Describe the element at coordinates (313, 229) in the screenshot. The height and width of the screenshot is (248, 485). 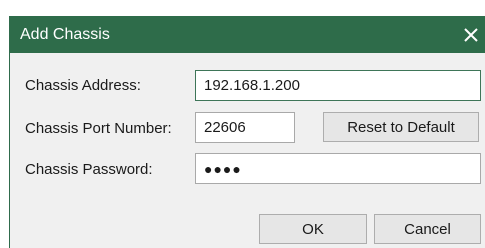
I see `ok-button: OK` at that location.